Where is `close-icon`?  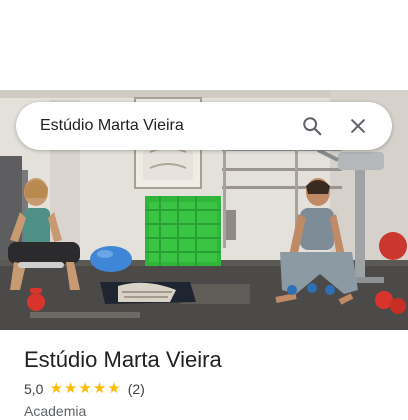 close-icon is located at coordinates (358, 126).